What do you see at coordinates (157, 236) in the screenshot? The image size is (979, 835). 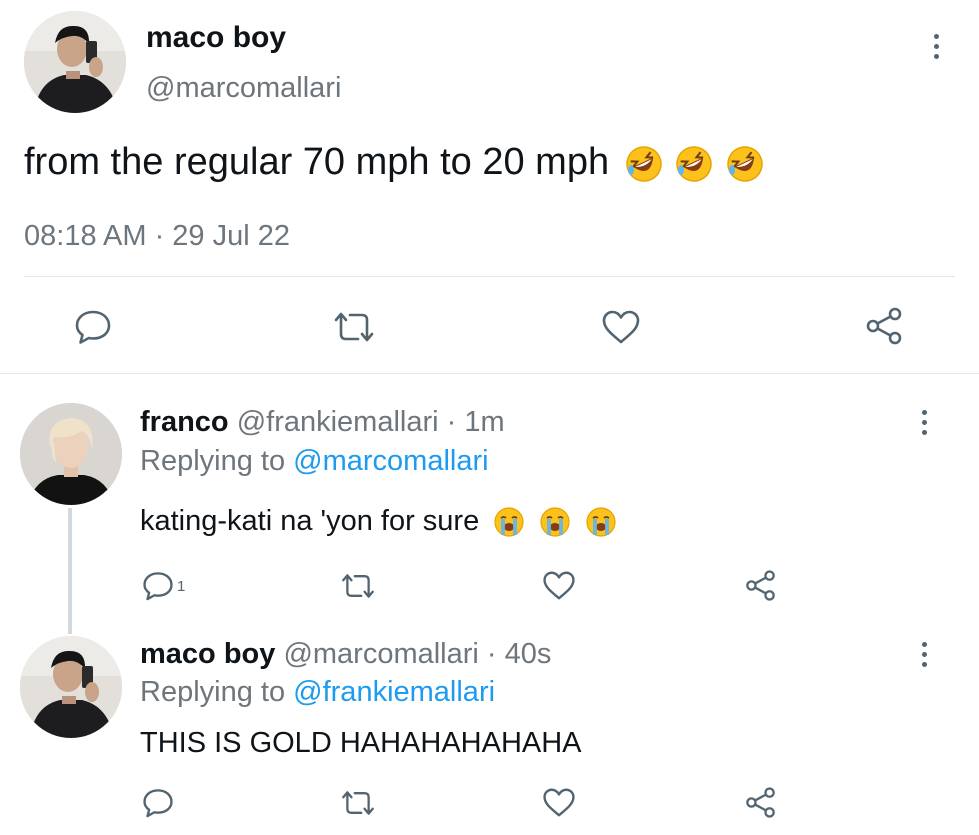 I see `tweet-timestamp: 08:18 AM · 29 Jul 22` at bounding box center [157, 236].